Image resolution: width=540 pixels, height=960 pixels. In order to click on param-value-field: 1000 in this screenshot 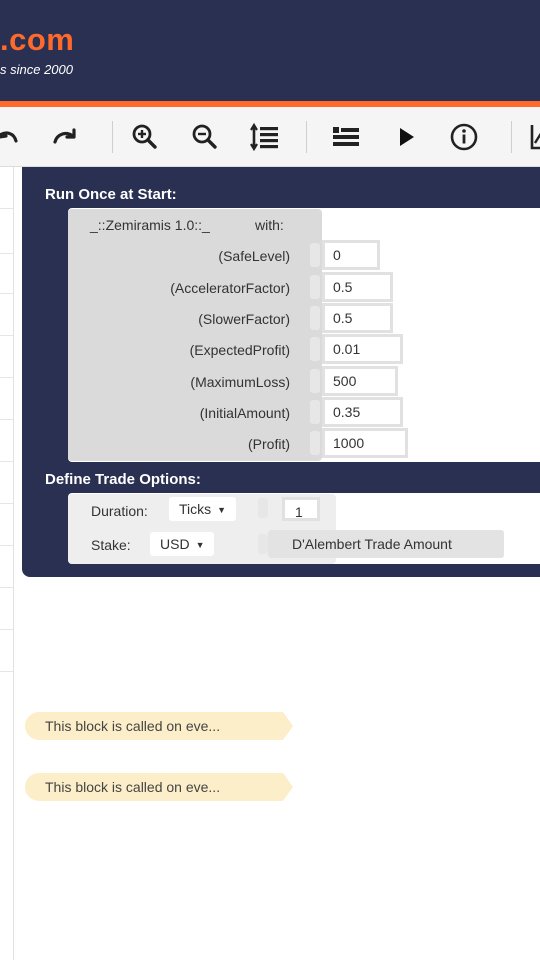, I will do `click(365, 443)`.